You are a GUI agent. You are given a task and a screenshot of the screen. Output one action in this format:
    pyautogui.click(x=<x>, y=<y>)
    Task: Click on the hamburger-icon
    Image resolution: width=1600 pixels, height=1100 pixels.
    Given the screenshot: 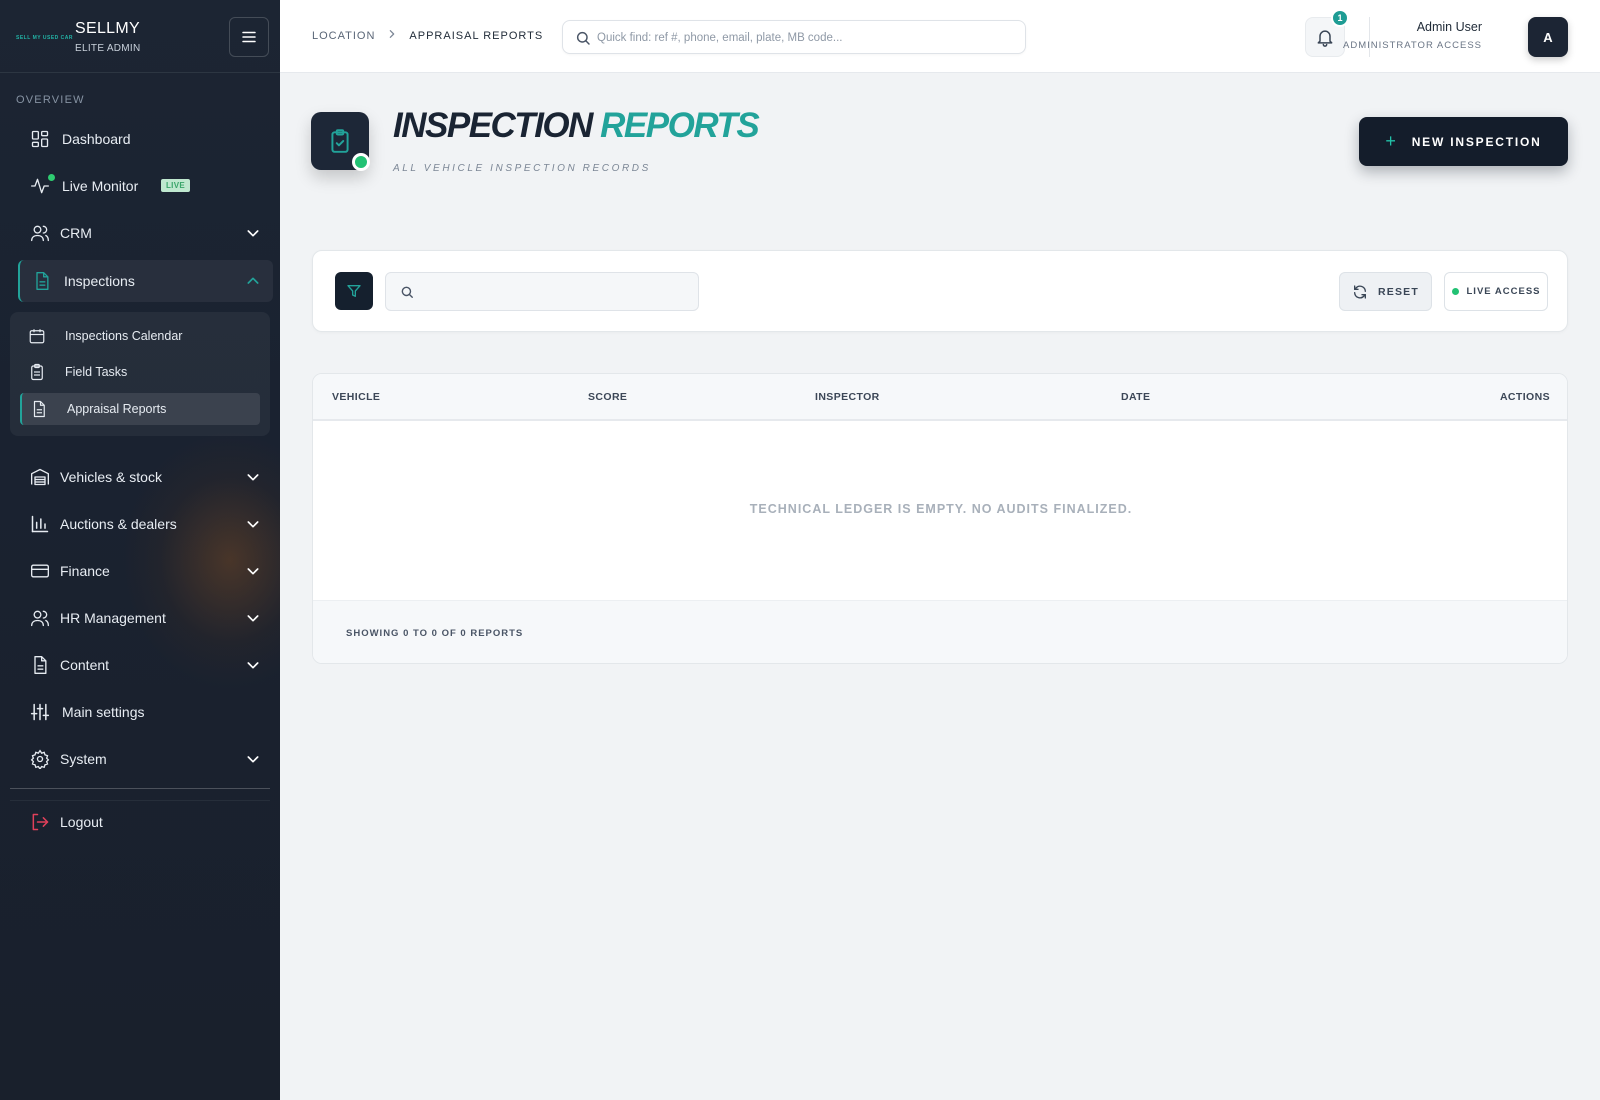 What is the action you would take?
    pyautogui.click(x=249, y=37)
    